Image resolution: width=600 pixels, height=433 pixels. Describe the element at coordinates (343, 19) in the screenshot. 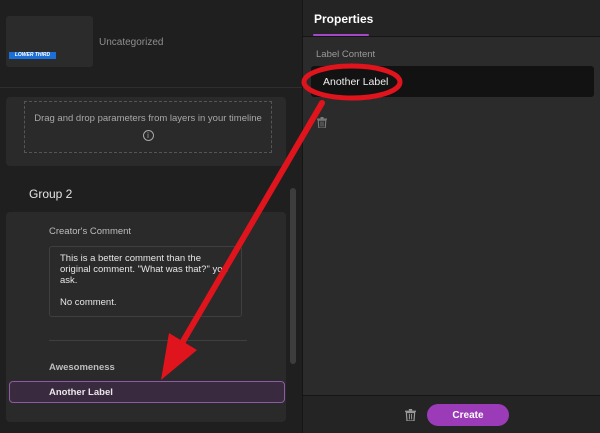

I see `tab-properties: Properties` at that location.